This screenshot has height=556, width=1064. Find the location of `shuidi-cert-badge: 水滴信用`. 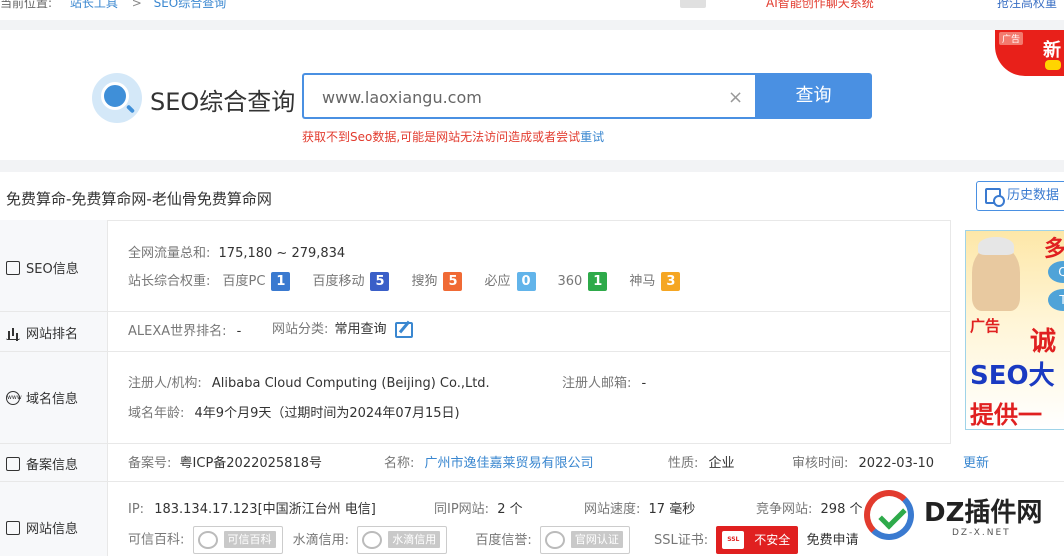

shuidi-cert-badge: 水滴信用 is located at coordinates (402, 540).